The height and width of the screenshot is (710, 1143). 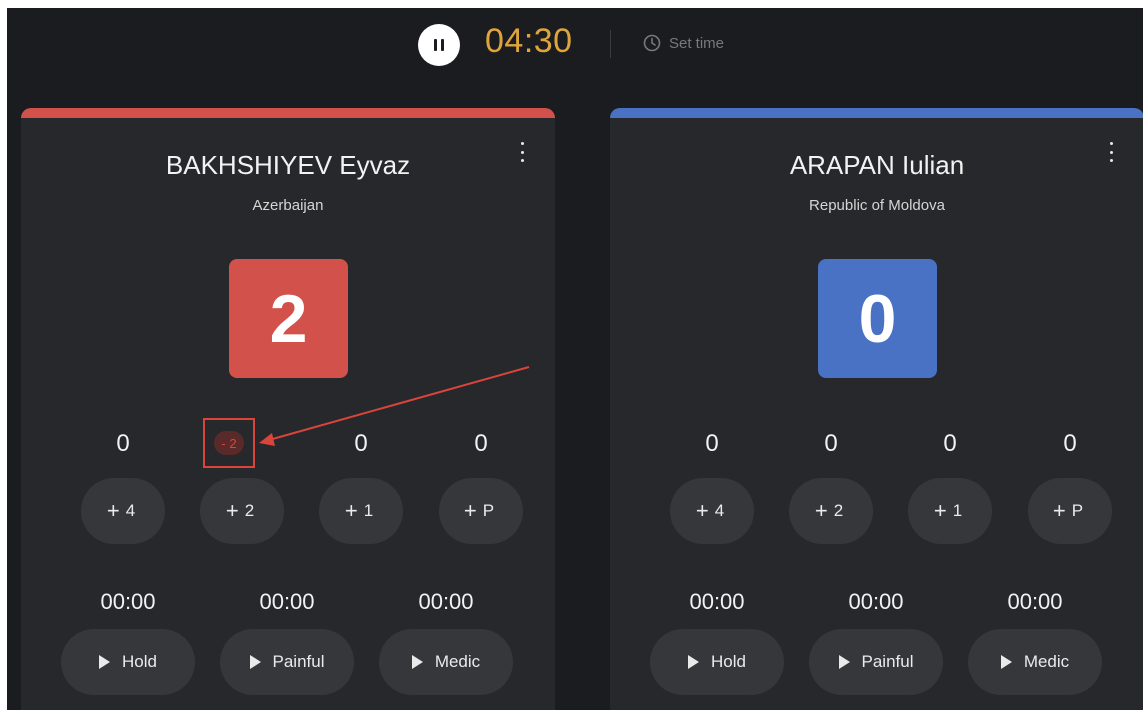 I want to click on set-time-label: Set time, so click(x=697, y=43).